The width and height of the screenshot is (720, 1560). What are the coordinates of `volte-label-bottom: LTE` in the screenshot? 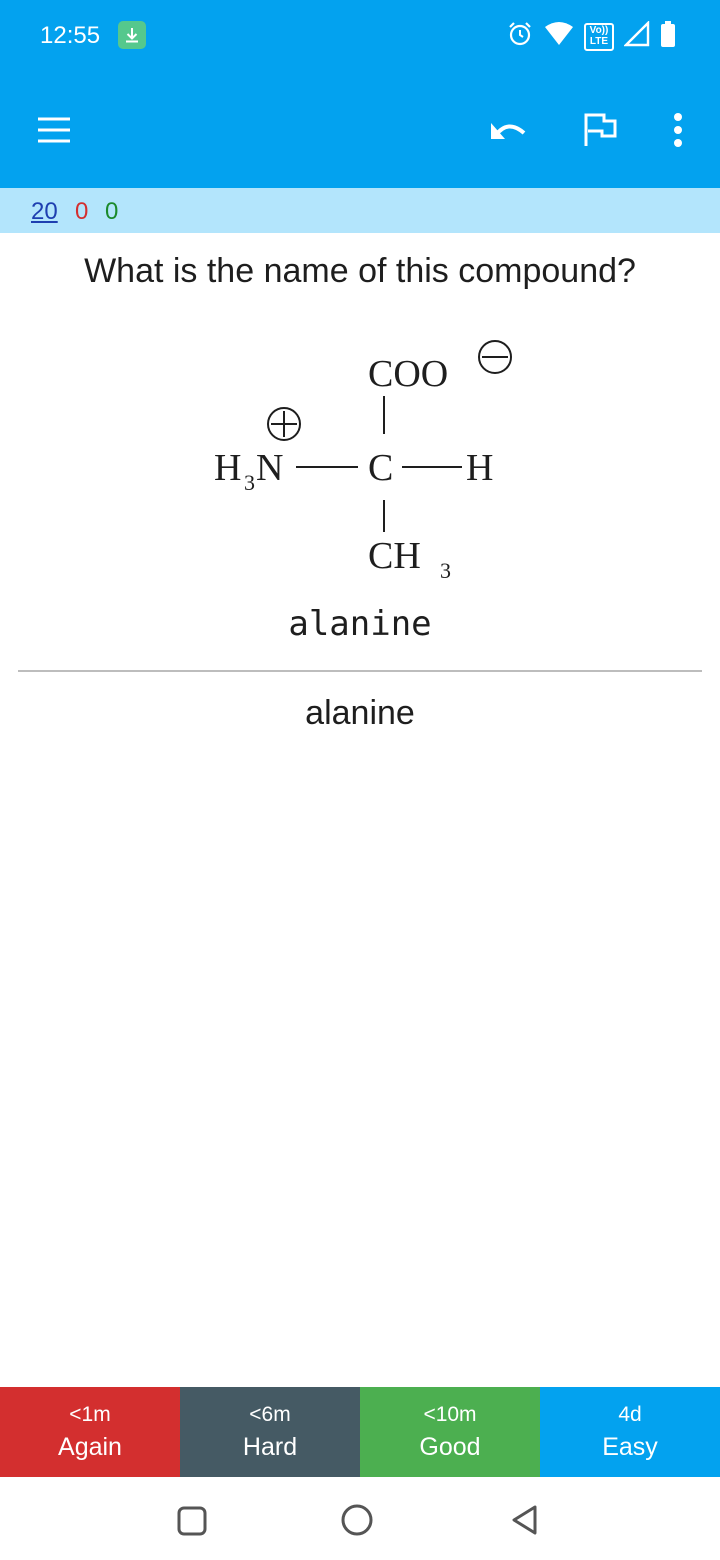 It's located at (599, 41).